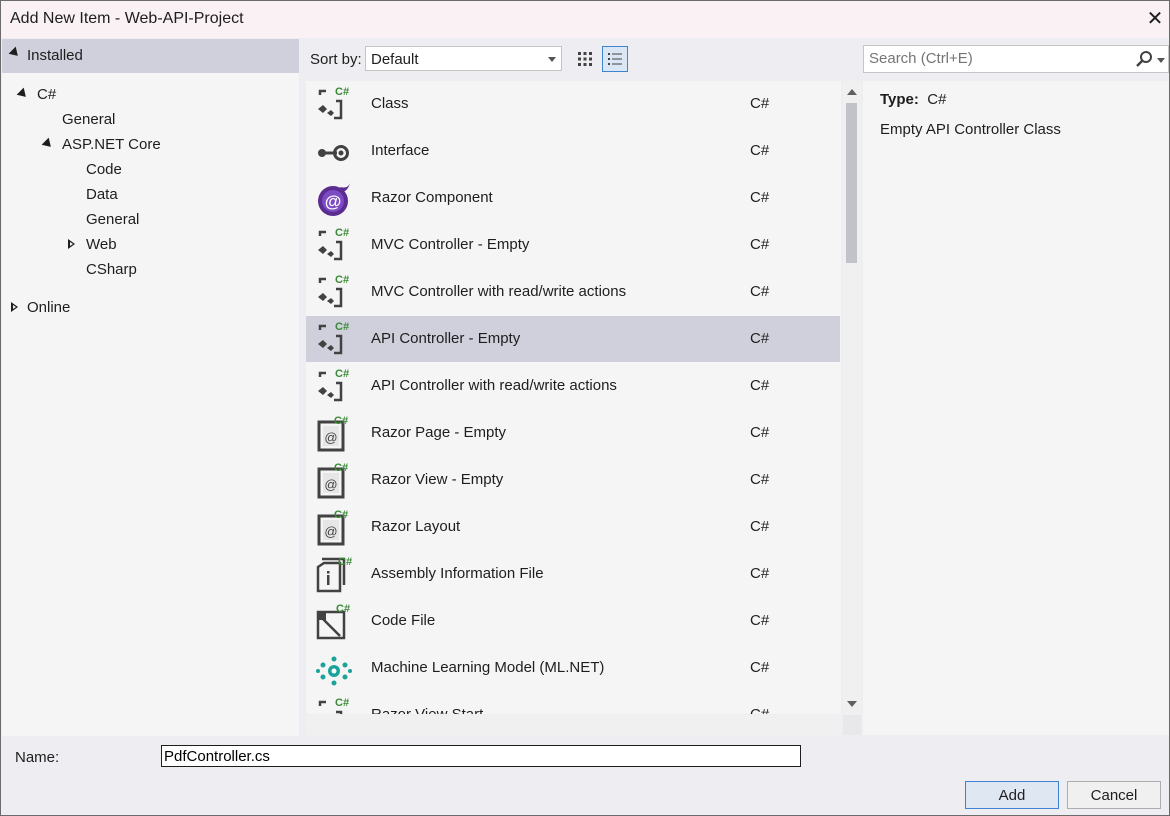 Image resolution: width=1170 pixels, height=816 pixels. What do you see at coordinates (111, 270) in the screenshot?
I see `tree-item-csharp-leaf: CSharp` at bounding box center [111, 270].